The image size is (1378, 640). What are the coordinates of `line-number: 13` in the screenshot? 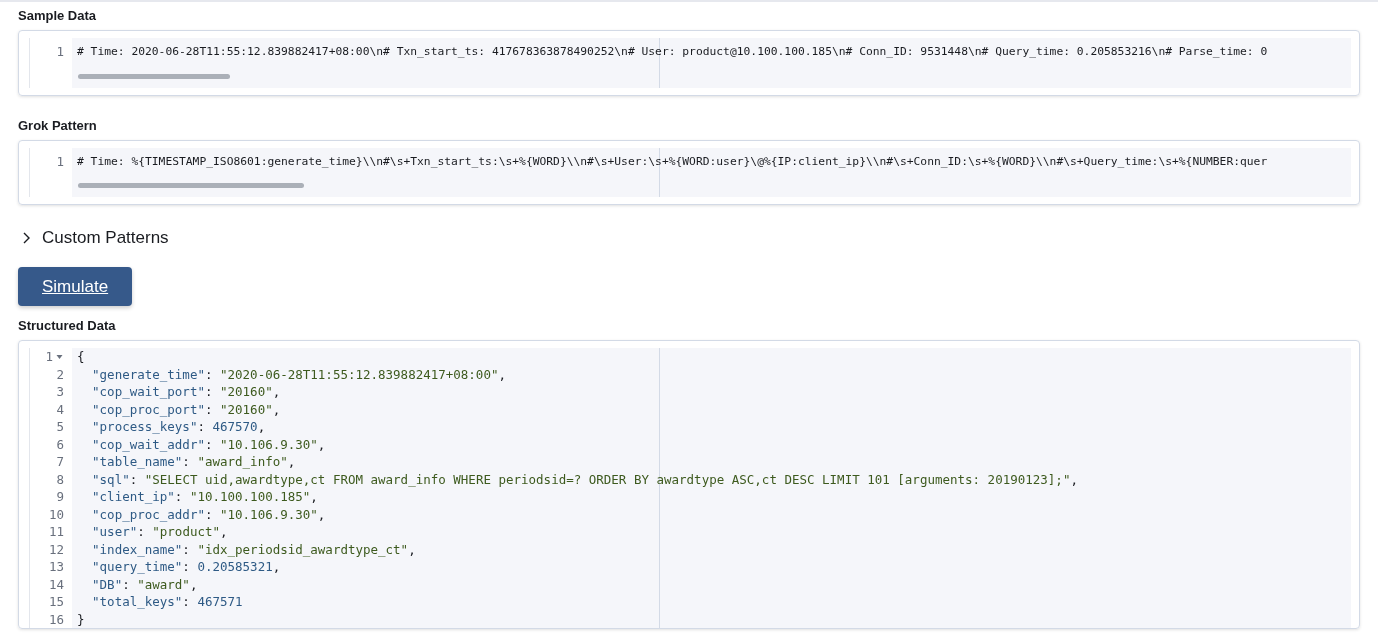 It's located at (56, 567).